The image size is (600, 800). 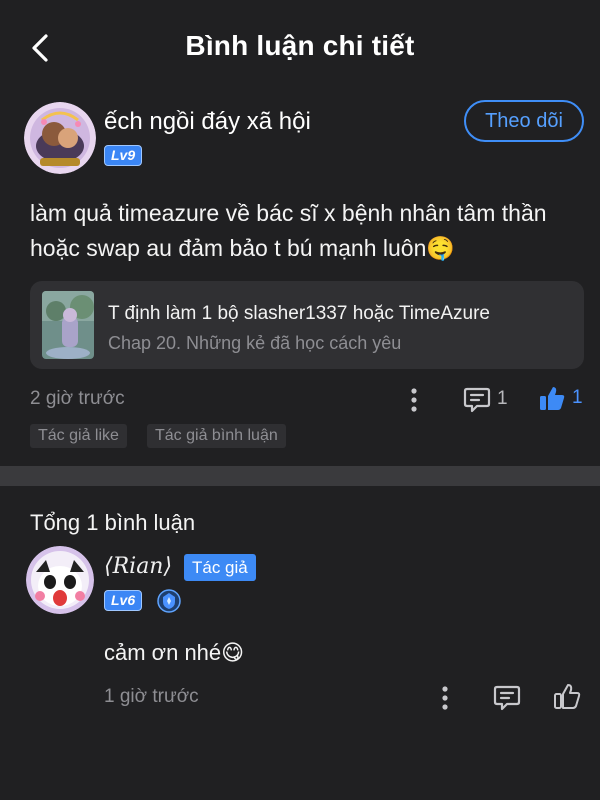 What do you see at coordinates (60, 580) in the screenshot?
I see `reply-avatar` at bounding box center [60, 580].